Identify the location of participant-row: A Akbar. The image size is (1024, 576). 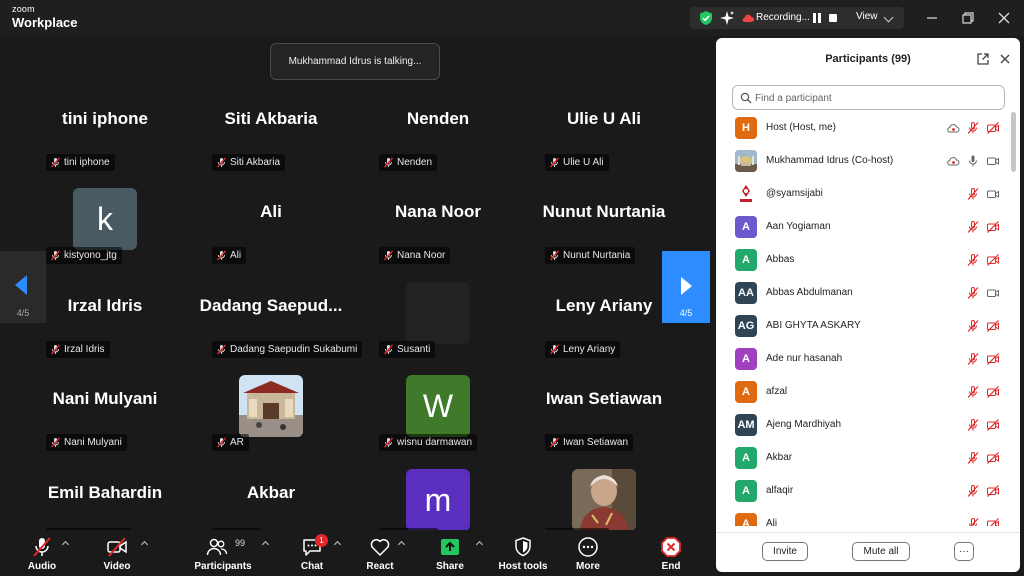
(864, 460).